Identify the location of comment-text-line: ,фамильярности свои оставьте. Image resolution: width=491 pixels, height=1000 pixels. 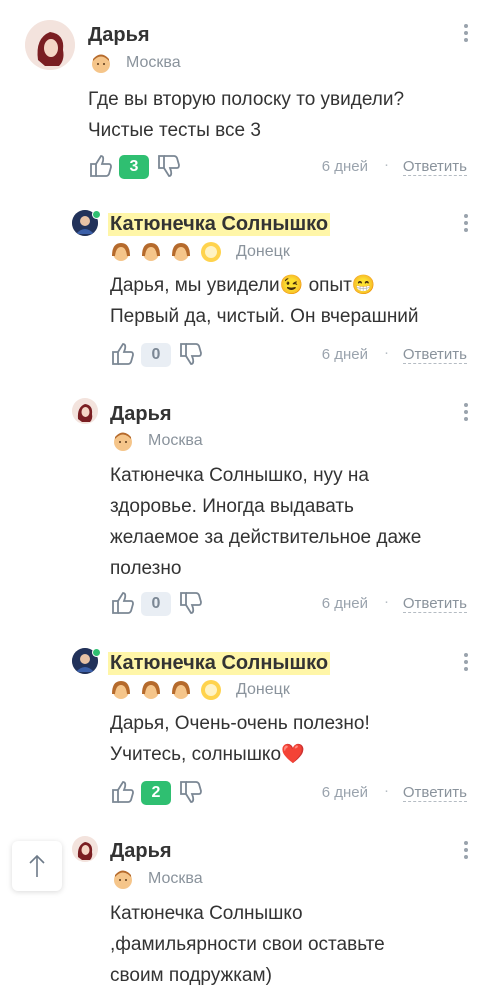
(247, 944).